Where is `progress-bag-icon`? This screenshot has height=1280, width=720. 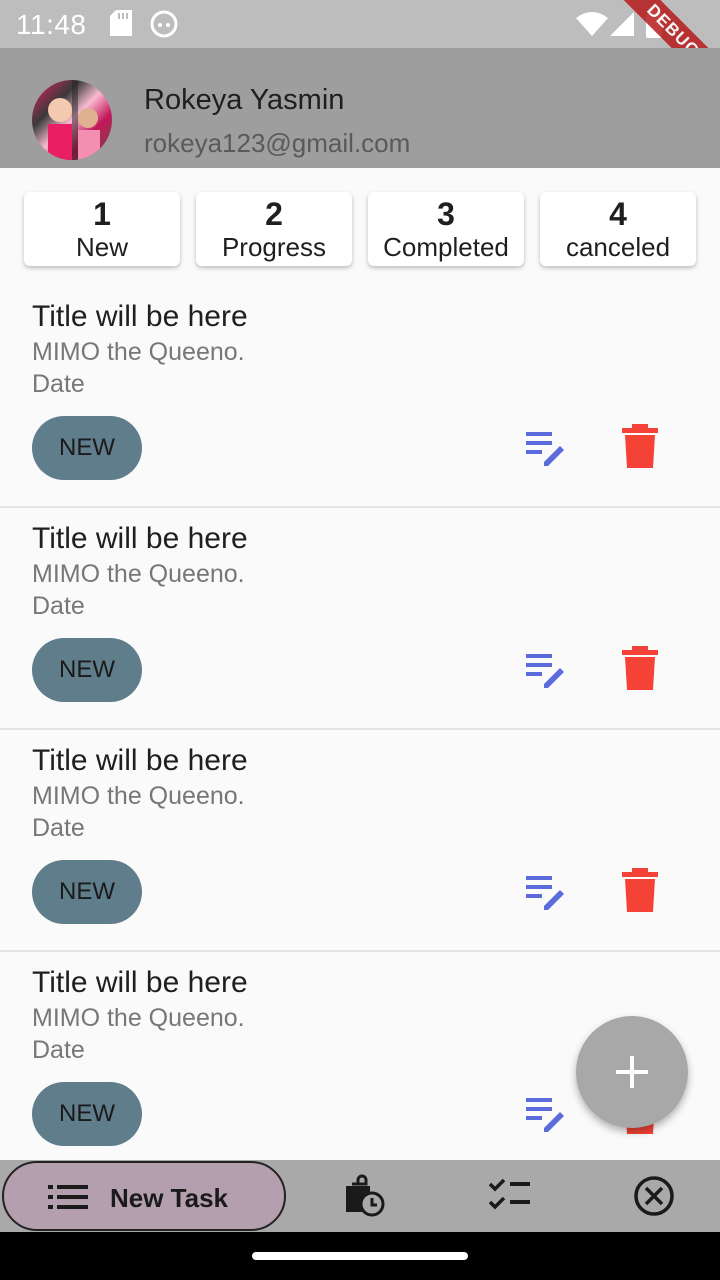 progress-bag-icon is located at coordinates (364, 1196).